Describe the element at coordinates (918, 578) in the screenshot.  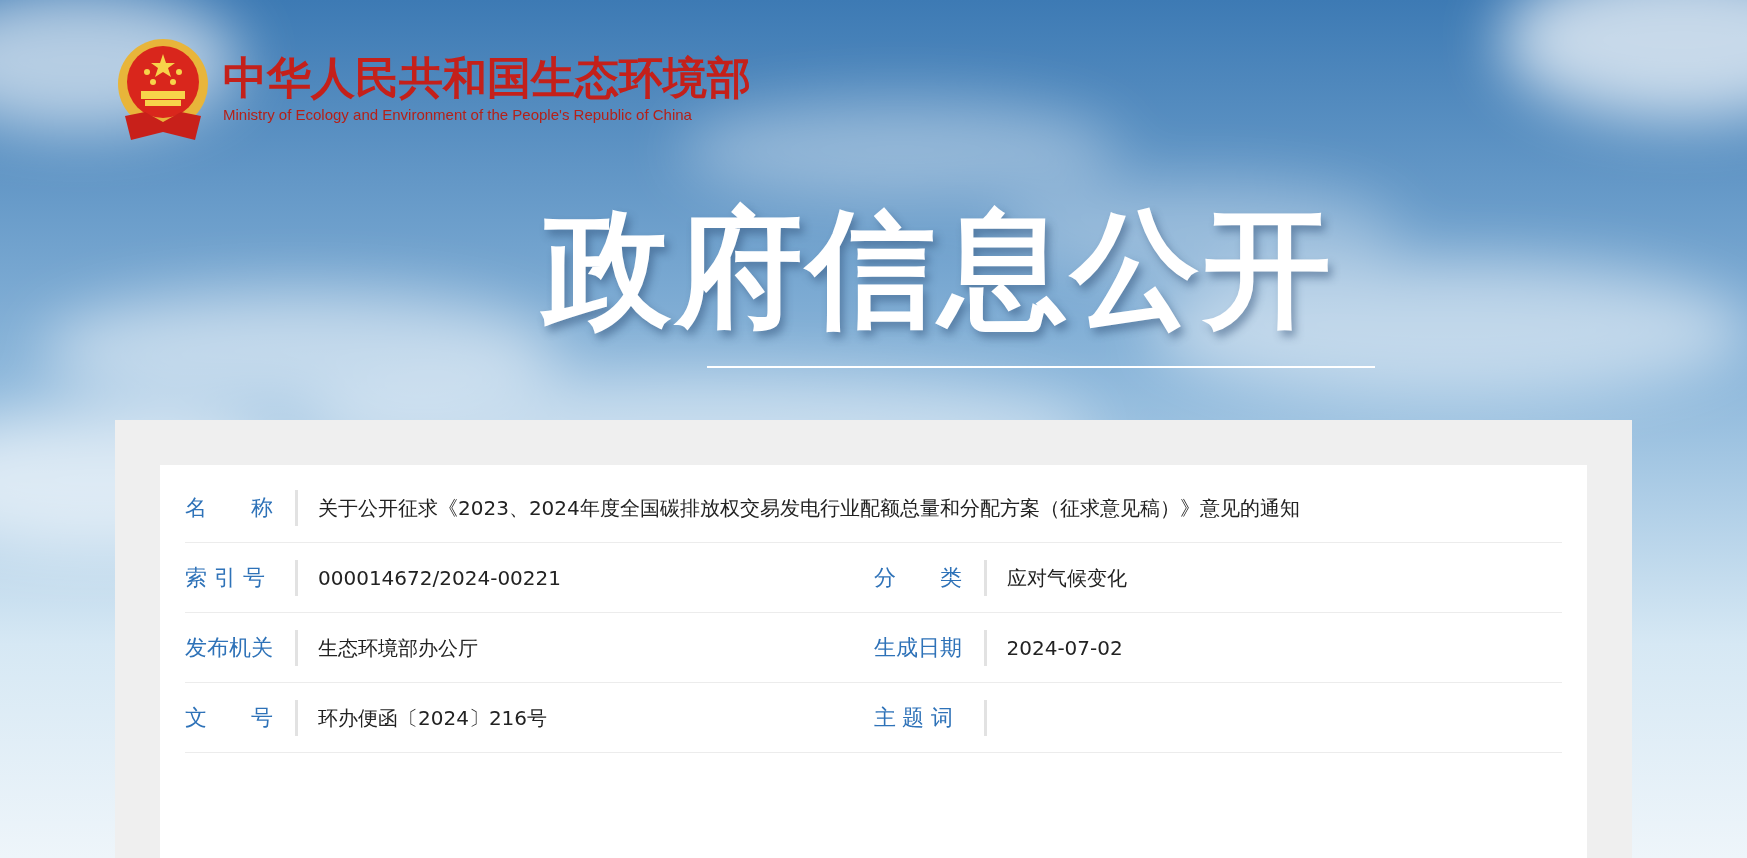
I see `field-label: 分 类` at that location.